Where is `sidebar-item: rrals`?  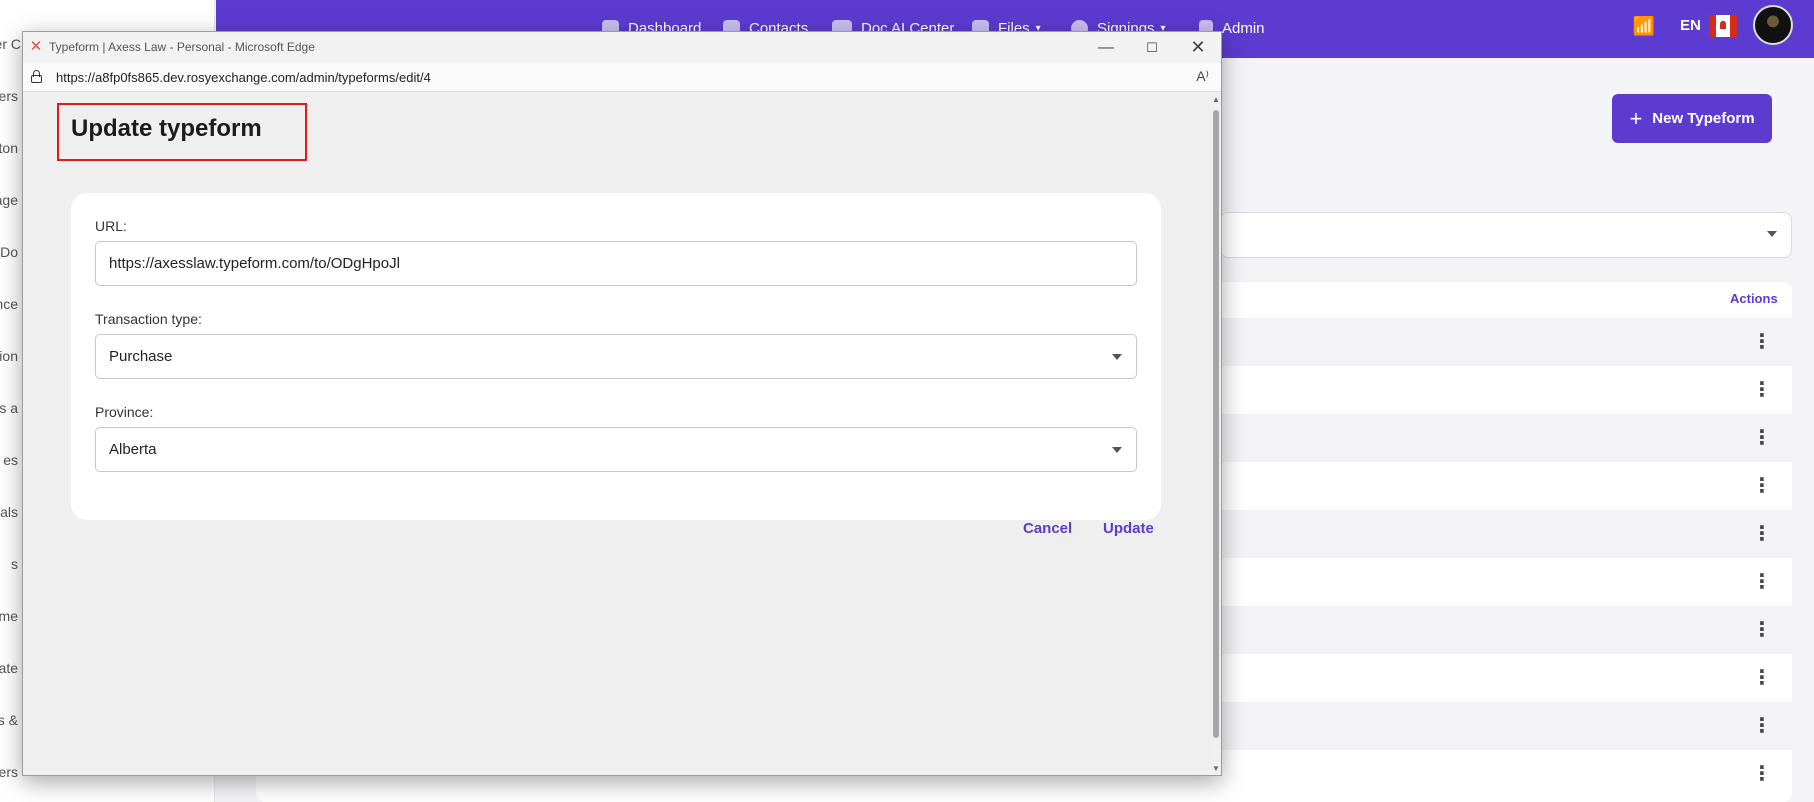
sidebar-item: rrals is located at coordinates (9, 512).